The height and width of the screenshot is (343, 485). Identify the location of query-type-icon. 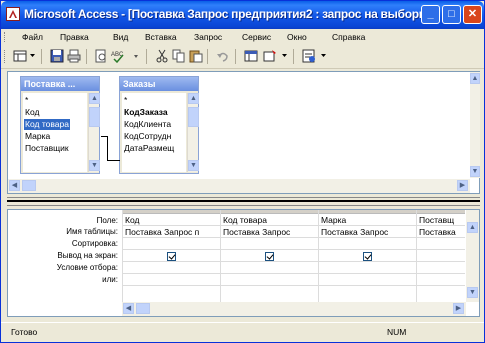
(251, 56).